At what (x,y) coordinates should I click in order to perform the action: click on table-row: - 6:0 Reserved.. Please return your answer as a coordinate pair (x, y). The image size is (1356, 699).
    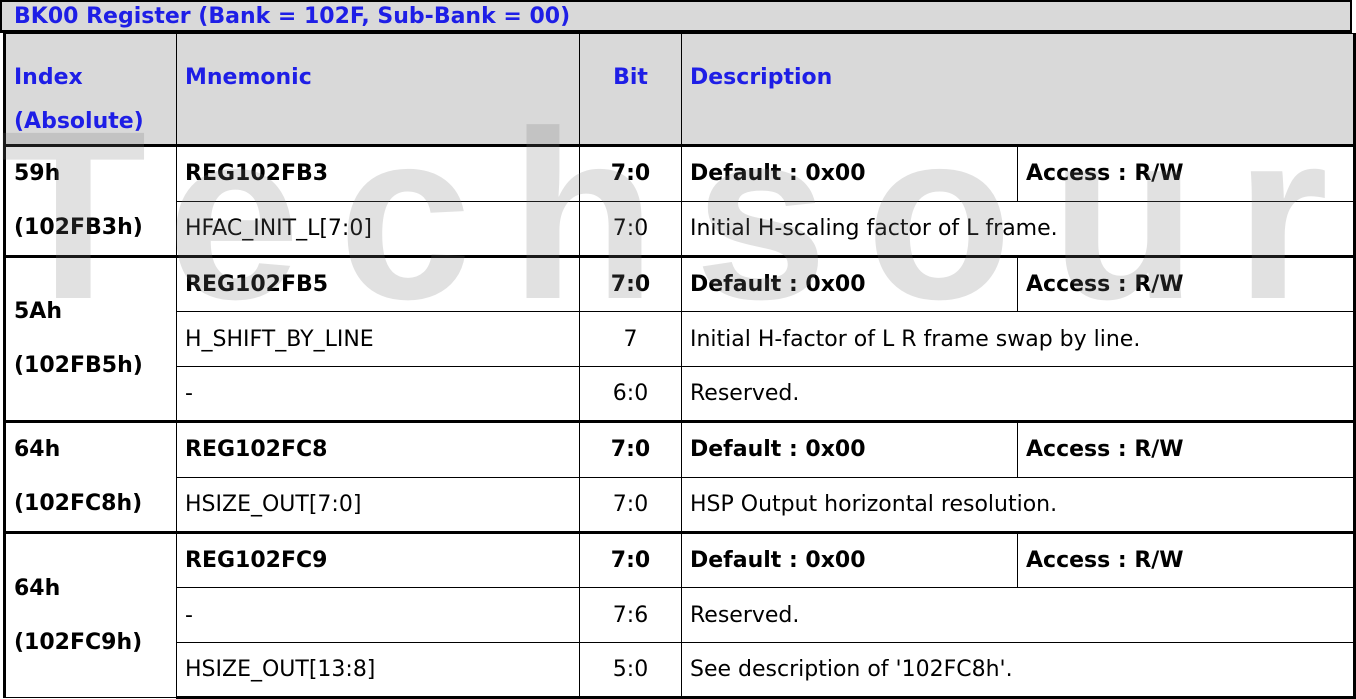
    Looking at the image, I should click on (680, 394).